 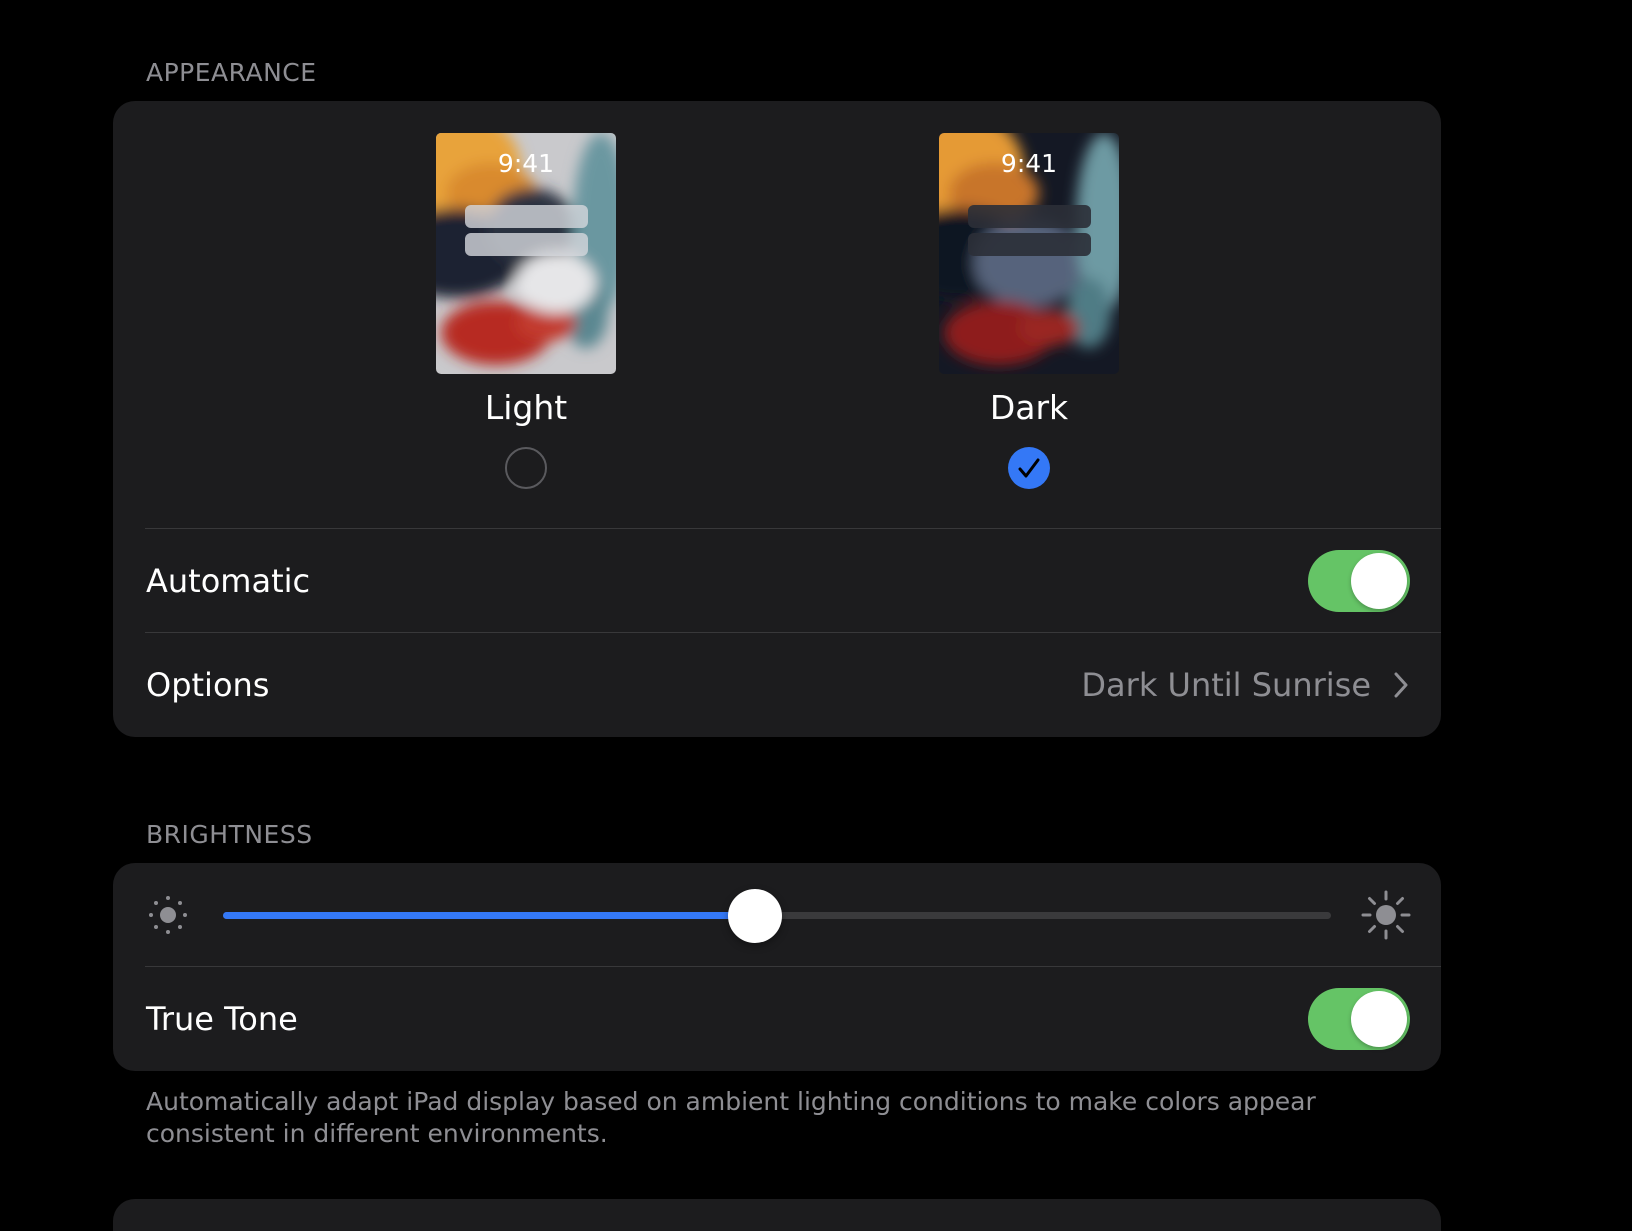 What do you see at coordinates (1029, 253) in the screenshot?
I see `dark-mode-preview: 9:41` at bounding box center [1029, 253].